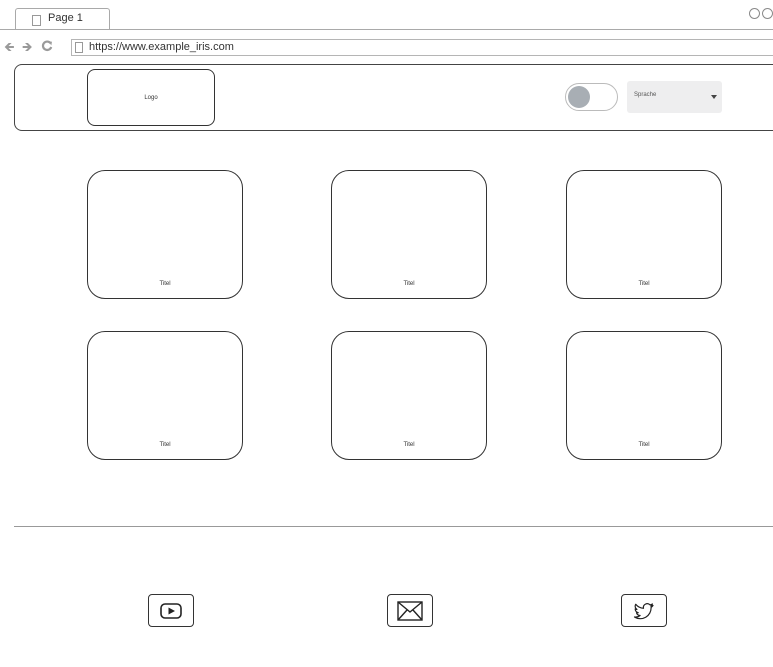  I want to click on browser-tab: Page 1, so click(62, 19).